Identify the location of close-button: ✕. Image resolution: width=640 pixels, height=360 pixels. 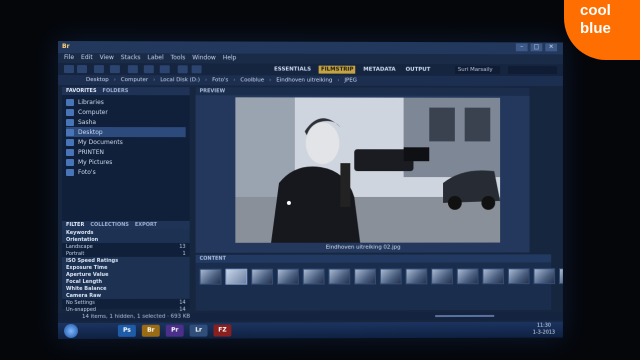
(551, 47).